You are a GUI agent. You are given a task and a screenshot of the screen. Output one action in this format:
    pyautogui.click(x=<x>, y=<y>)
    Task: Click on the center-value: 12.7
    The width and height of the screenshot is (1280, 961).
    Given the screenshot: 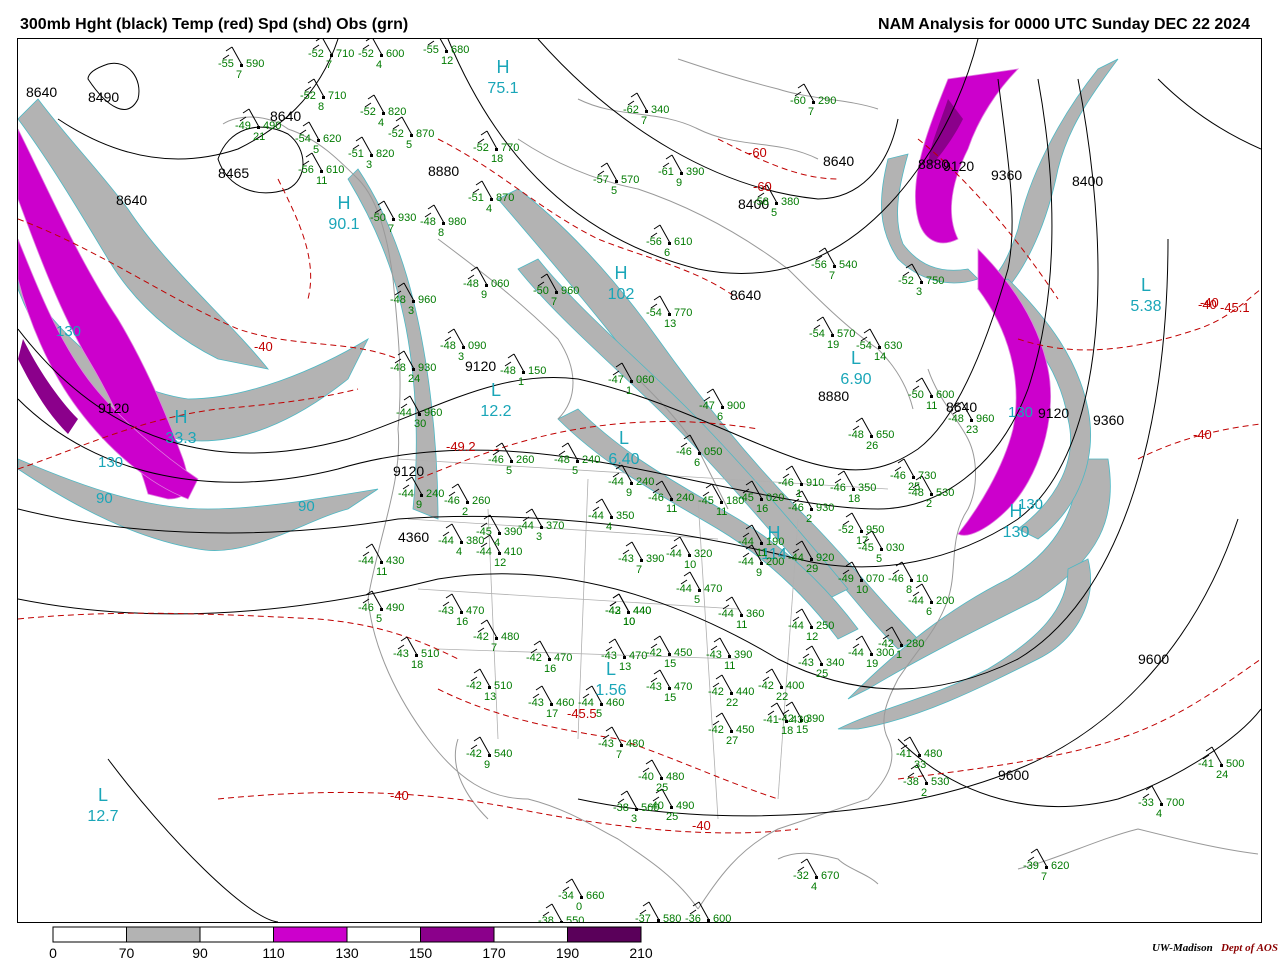 What is the action you would take?
    pyautogui.click(x=102, y=816)
    